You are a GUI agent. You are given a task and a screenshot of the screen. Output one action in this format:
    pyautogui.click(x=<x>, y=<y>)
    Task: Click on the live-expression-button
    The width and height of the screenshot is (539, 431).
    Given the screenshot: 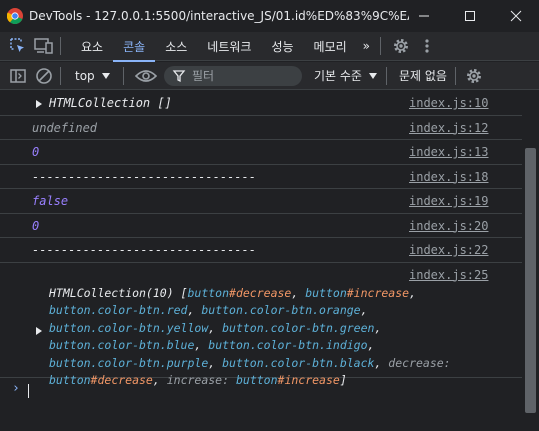 What is the action you would take?
    pyautogui.click(x=146, y=76)
    